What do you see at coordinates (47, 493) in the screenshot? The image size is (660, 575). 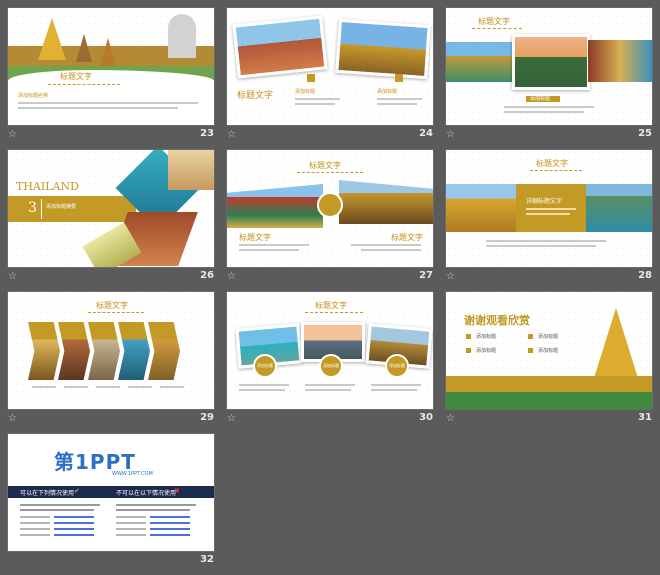 I see `left-heading: 可以在下列情况使用` at bounding box center [47, 493].